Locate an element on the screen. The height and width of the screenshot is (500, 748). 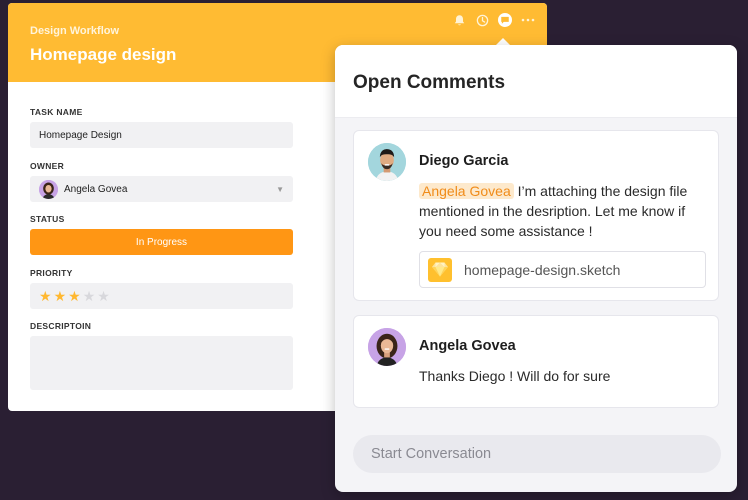
bell-icon is located at coordinates (459, 20).